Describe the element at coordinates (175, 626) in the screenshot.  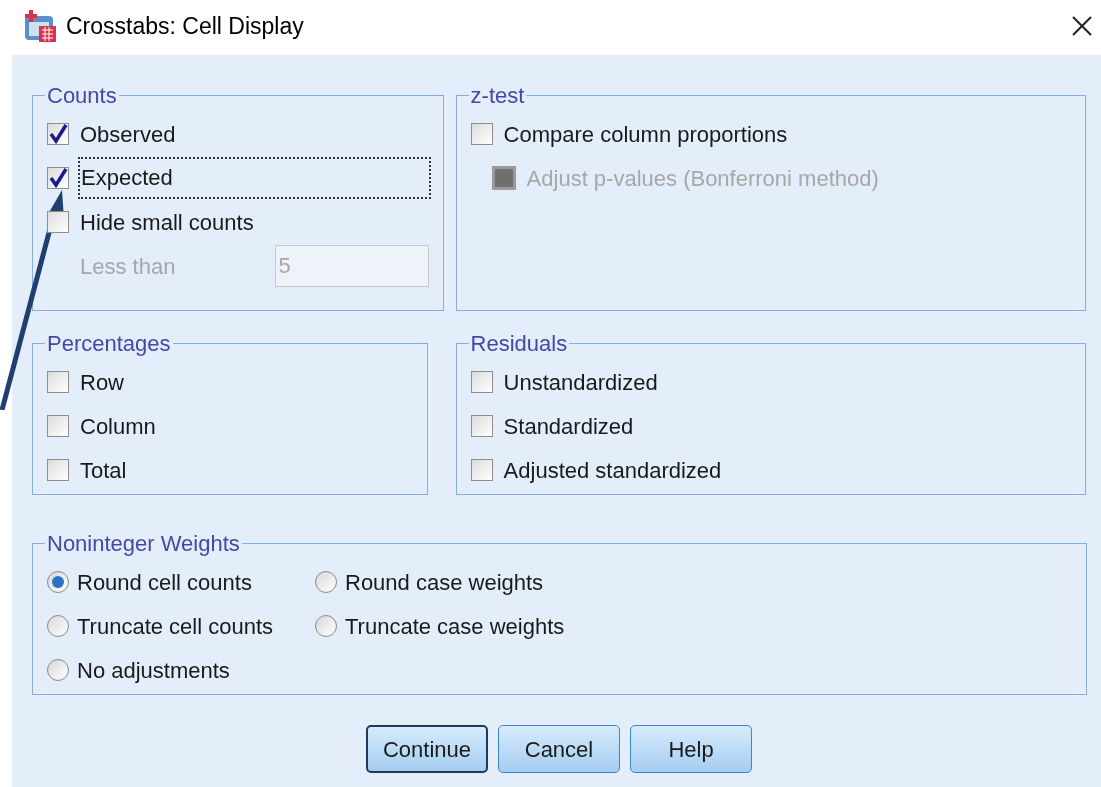
I see `radio-label: Truncate cell counts` at that location.